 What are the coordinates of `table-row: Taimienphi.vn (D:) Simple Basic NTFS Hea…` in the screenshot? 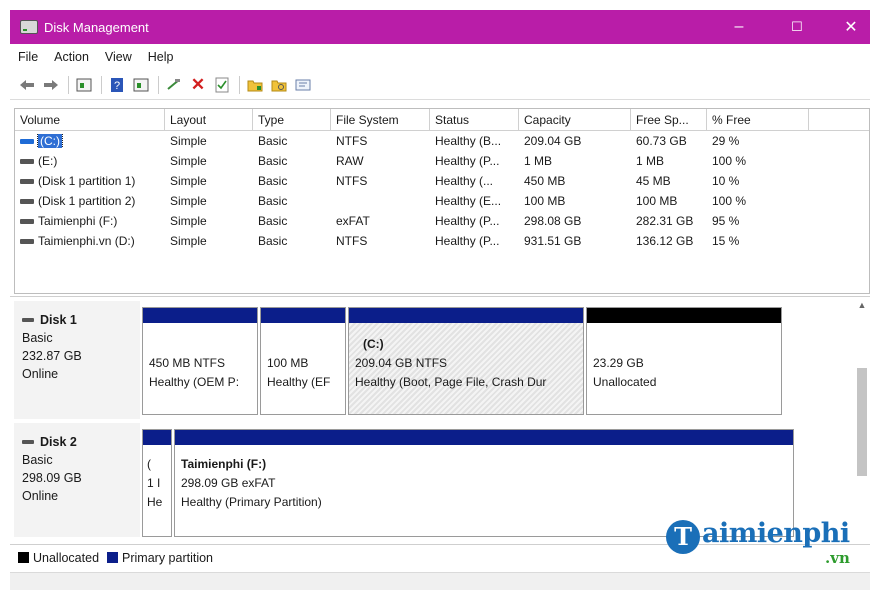 It's located at (442, 241).